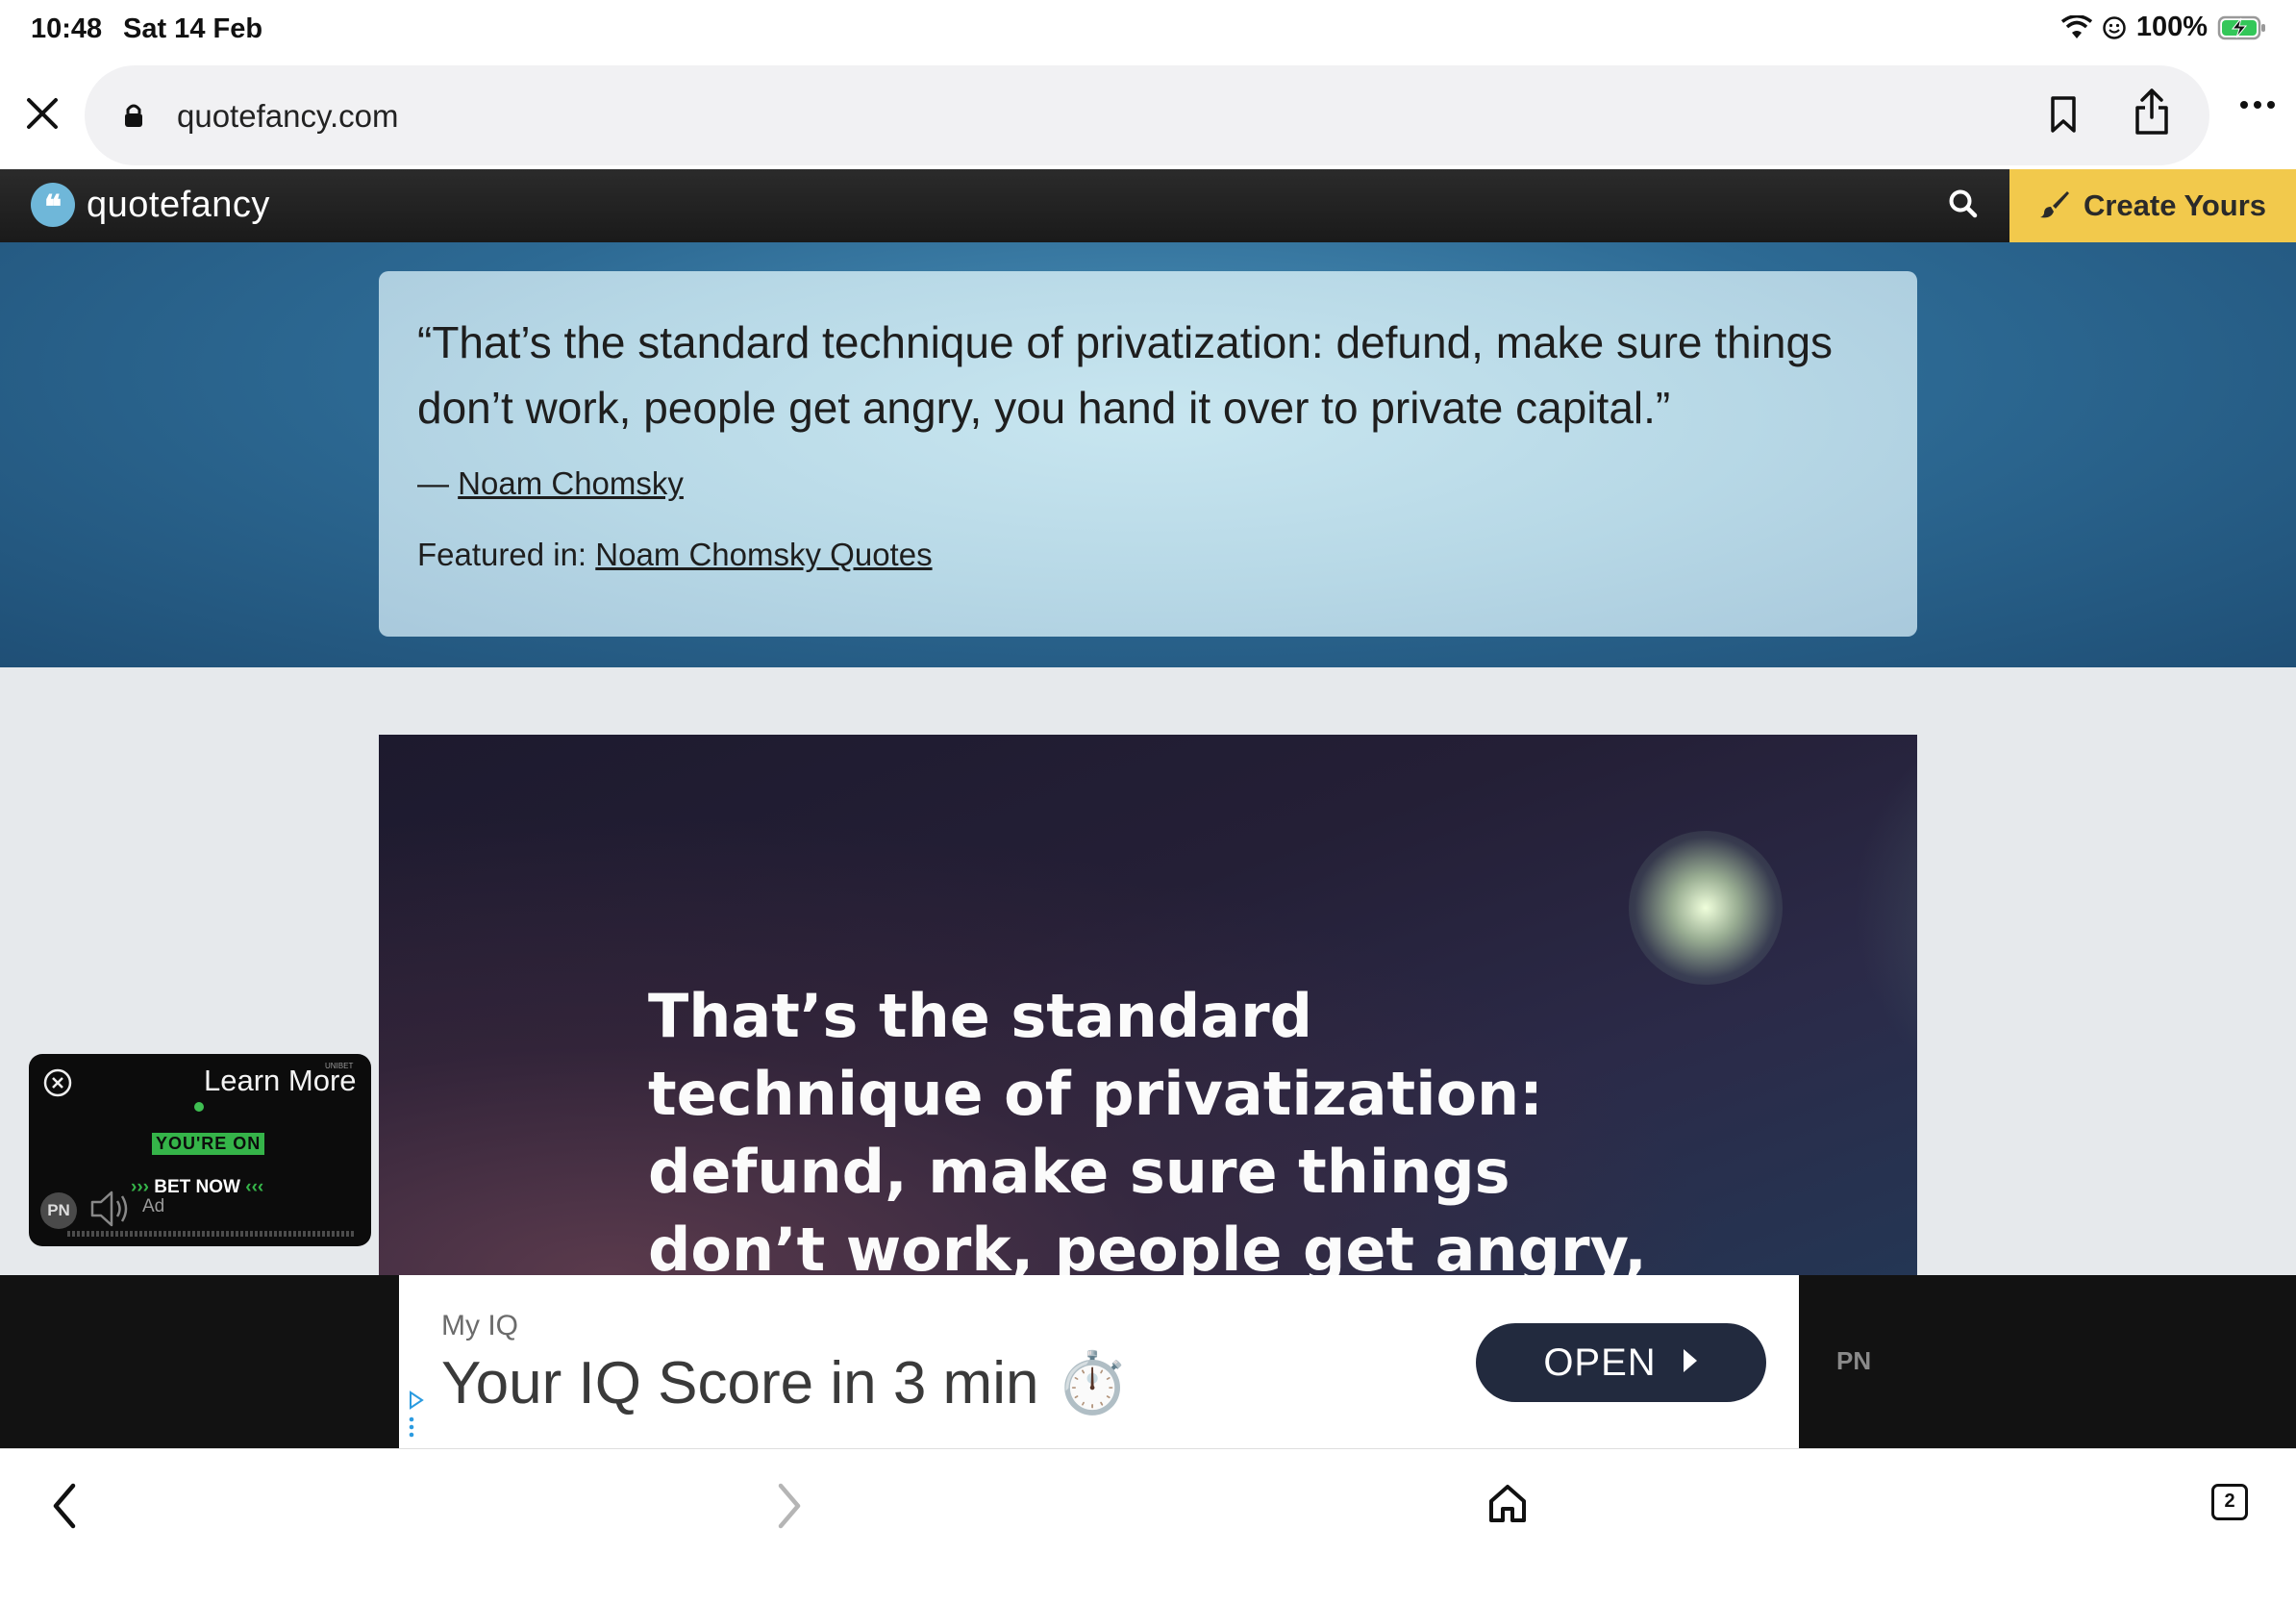 The height and width of the screenshot is (1604, 2296). I want to click on featured-in: Featured in: Noam Chomsky Quotes, so click(1148, 555).